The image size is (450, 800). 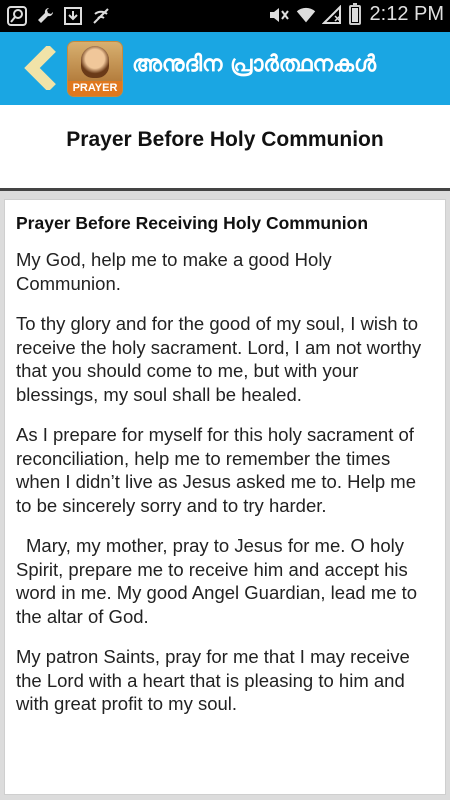 What do you see at coordinates (101, 16) in the screenshot?
I see `signal-off-icon` at bounding box center [101, 16].